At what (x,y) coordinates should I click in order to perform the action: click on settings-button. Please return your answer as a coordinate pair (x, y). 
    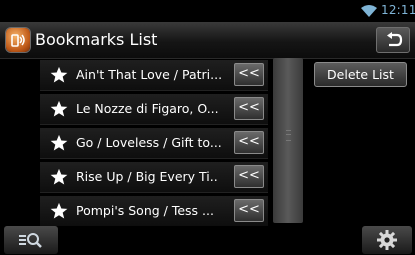
    Looking at the image, I should click on (387, 240).